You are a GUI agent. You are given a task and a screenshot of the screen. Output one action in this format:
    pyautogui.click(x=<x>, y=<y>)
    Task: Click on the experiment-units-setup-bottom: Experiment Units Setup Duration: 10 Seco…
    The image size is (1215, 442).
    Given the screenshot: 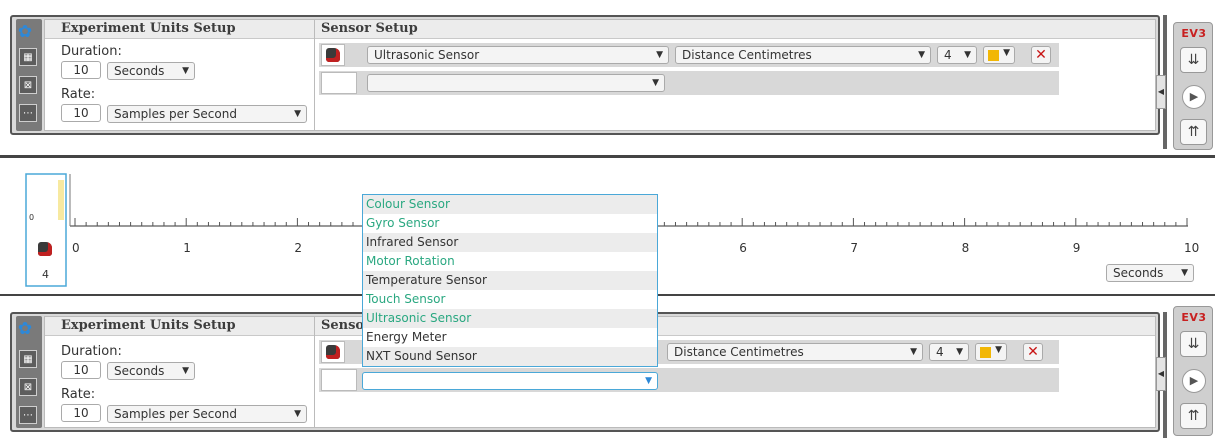 What is the action you would take?
    pyautogui.click(x=181, y=372)
    